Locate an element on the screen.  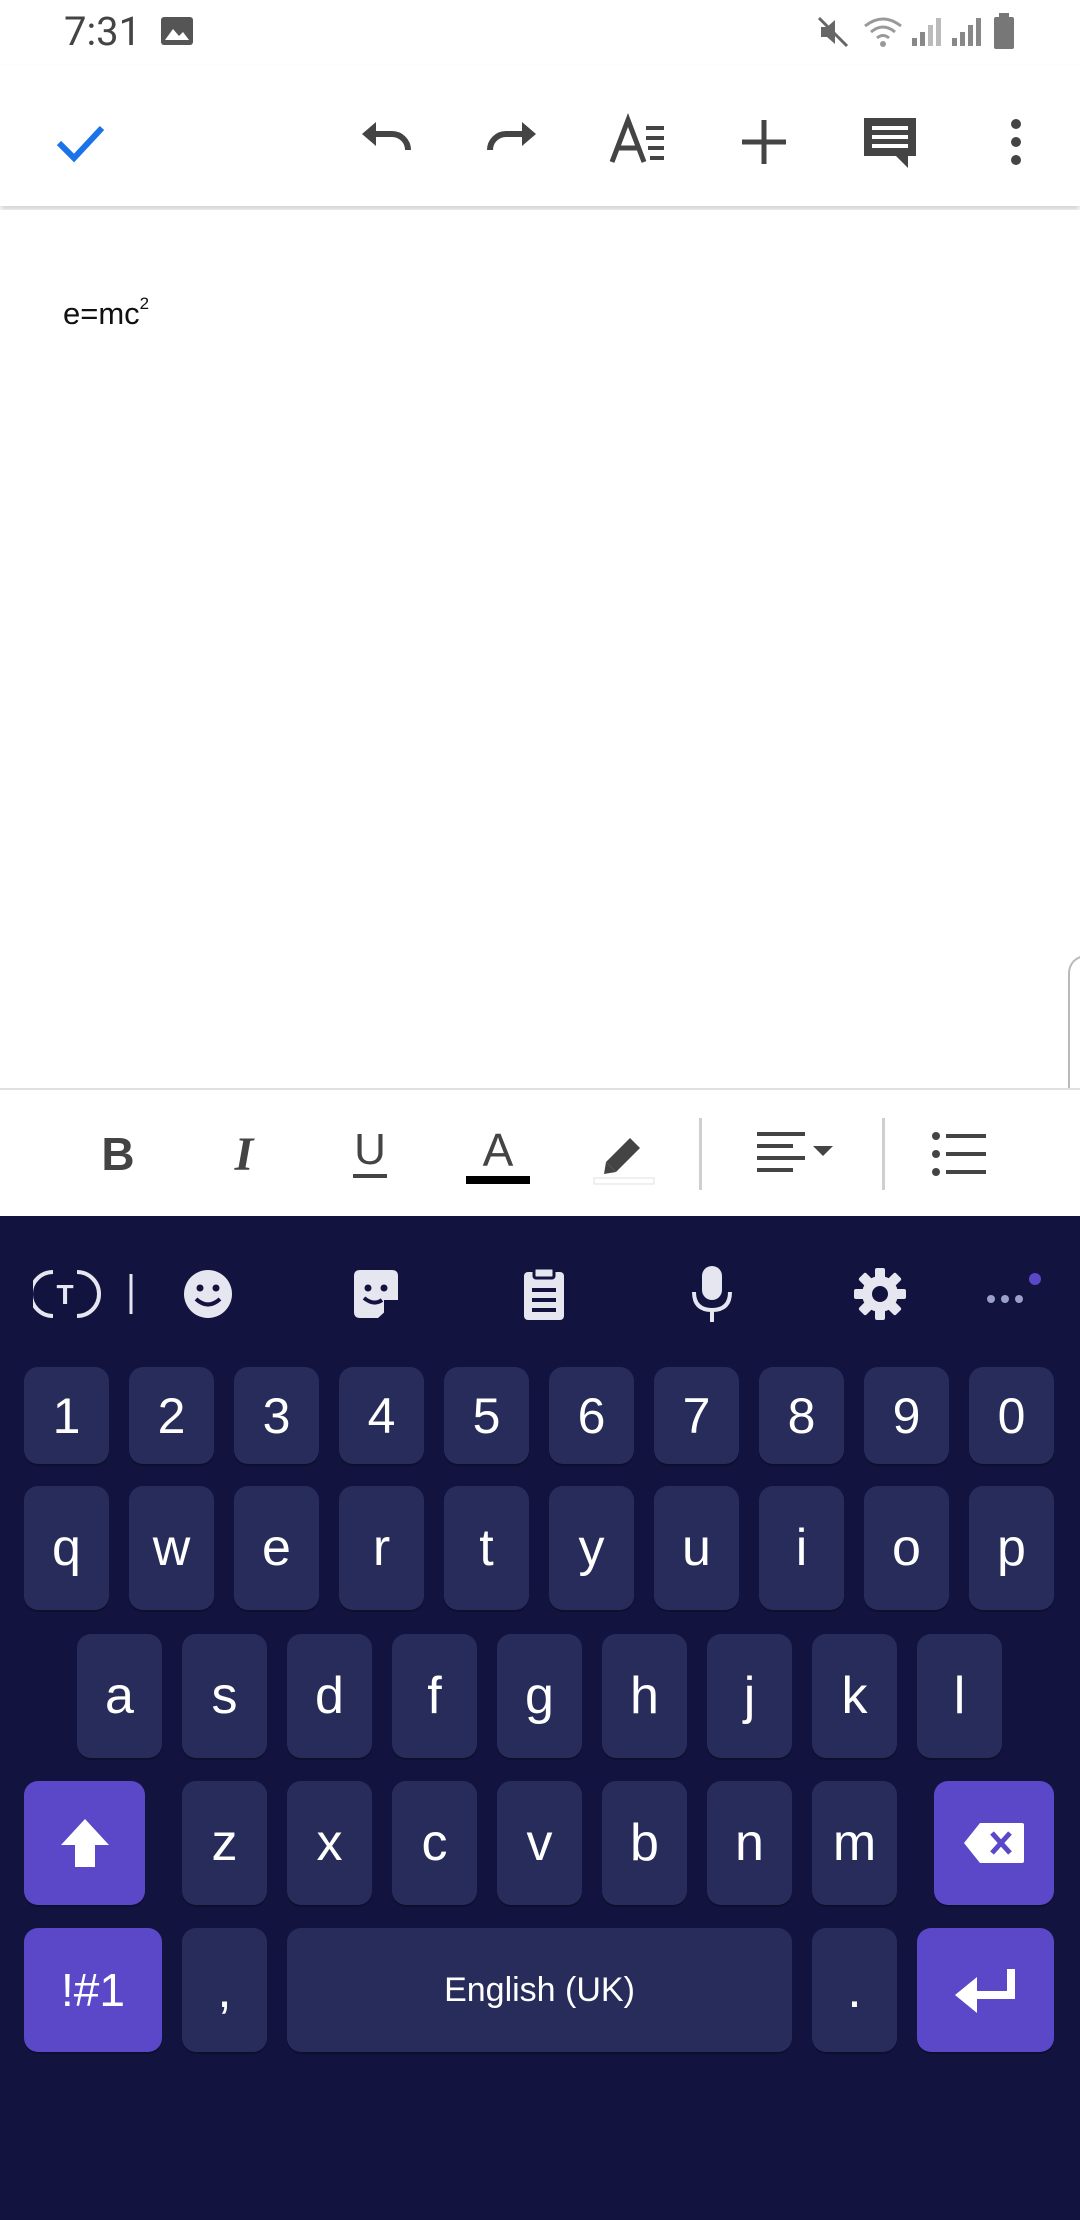
gear-icon is located at coordinates (880, 1294).